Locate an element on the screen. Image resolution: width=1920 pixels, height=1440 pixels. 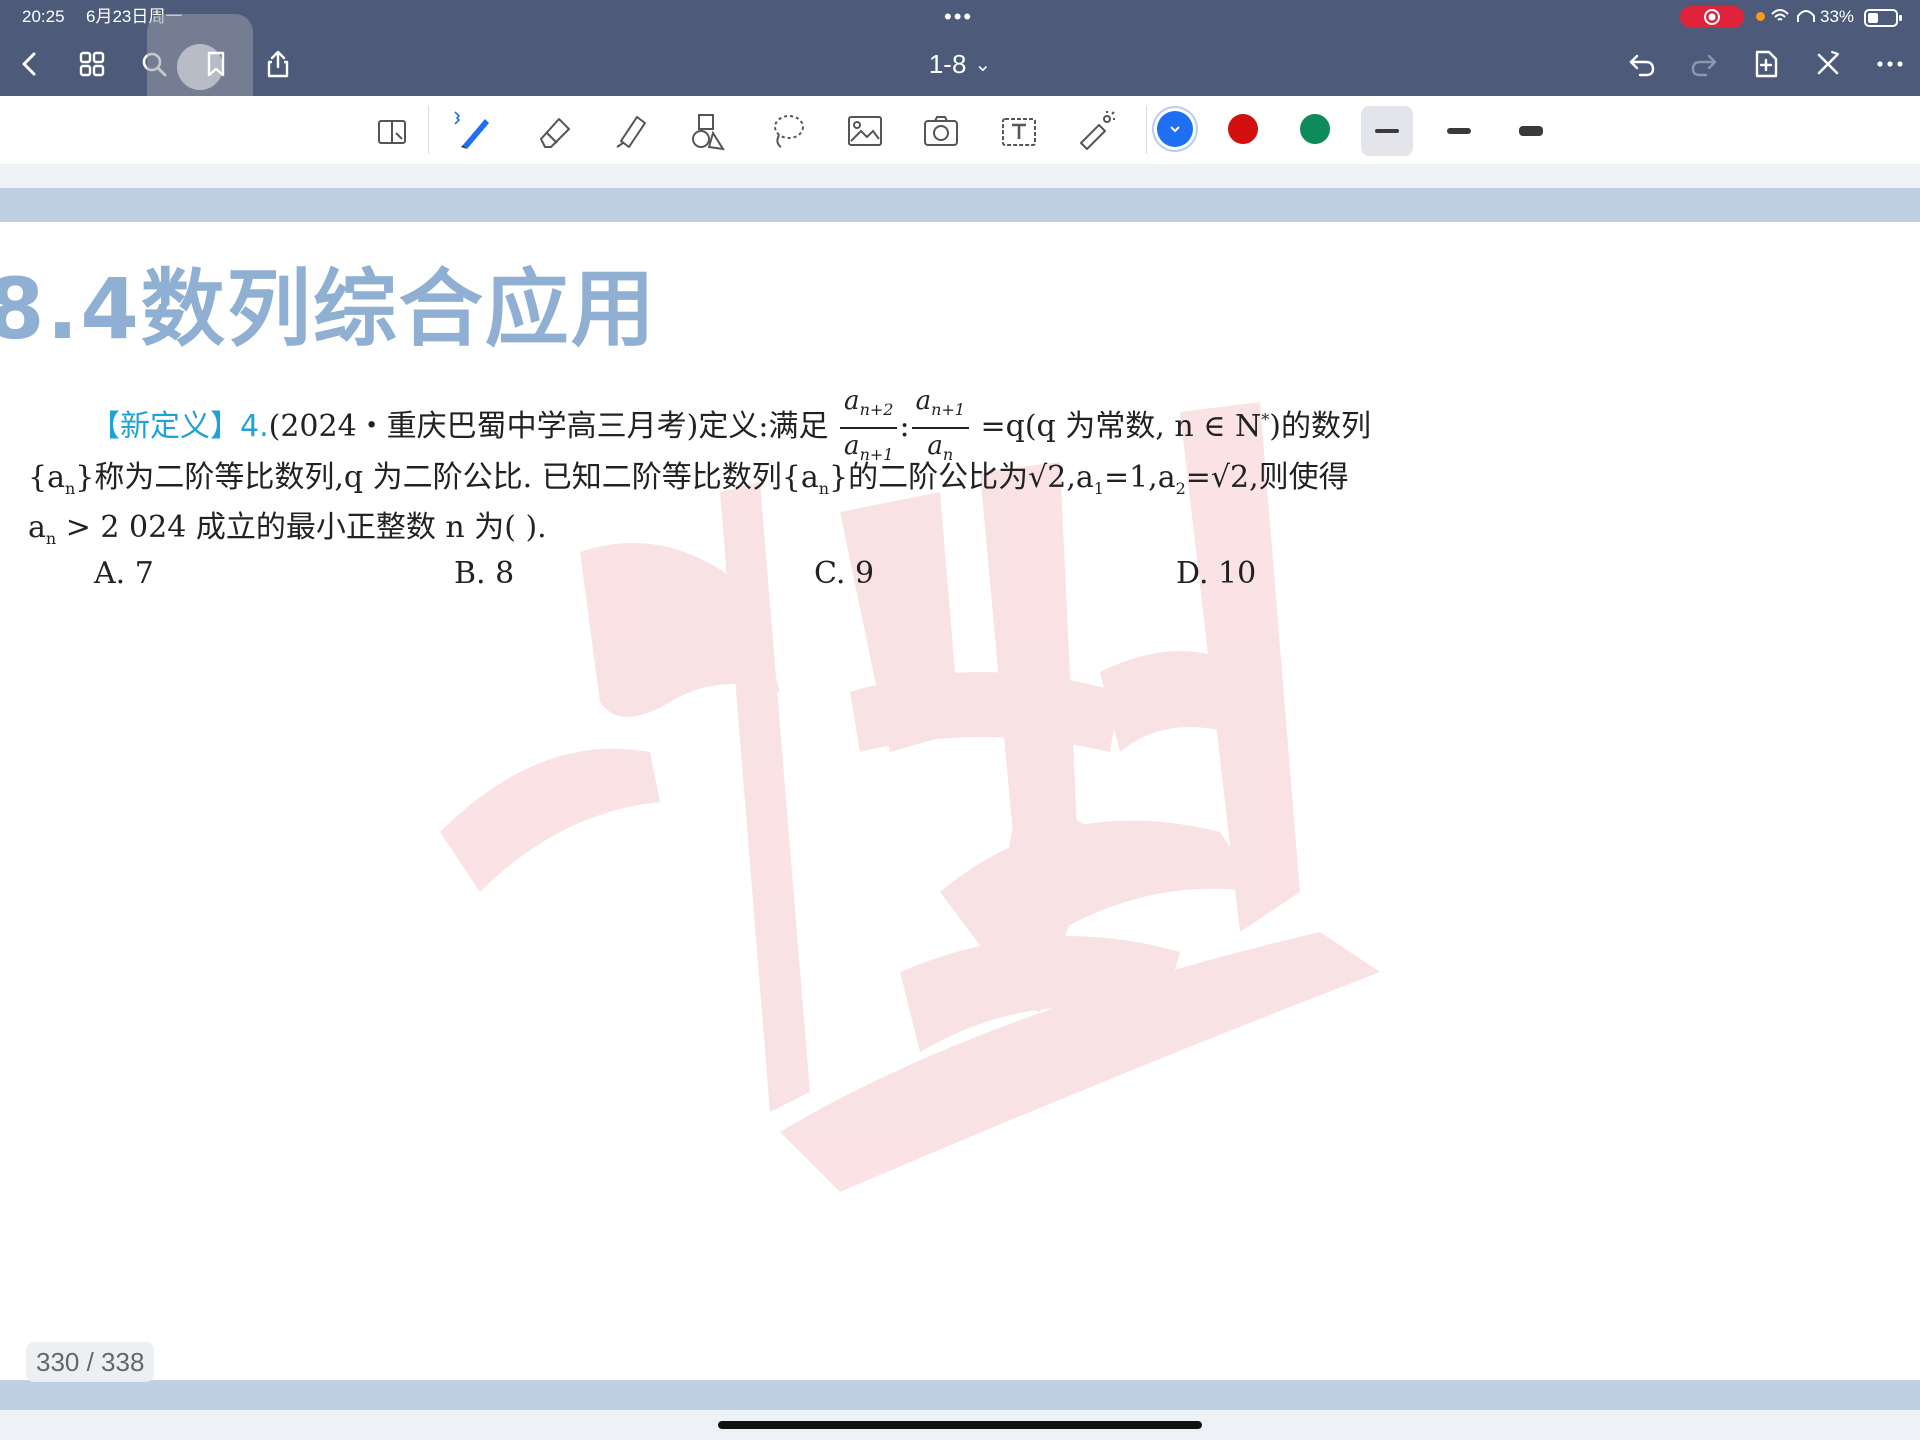
chevron-down-icon is located at coordinates (1175, 129).